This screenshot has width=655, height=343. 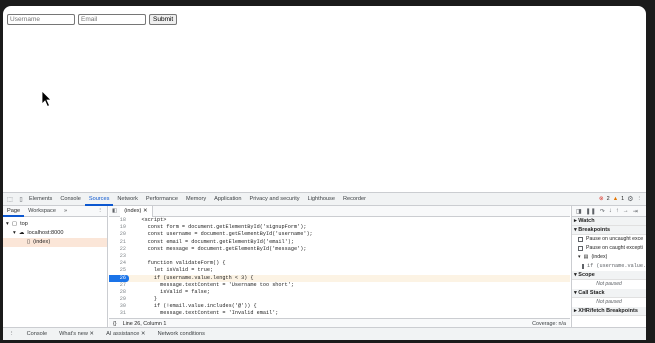 What do you see at coordinates (99, 199) in the screenshot?
I see `tab-sources: Sources` at bounding box center [99, 199].